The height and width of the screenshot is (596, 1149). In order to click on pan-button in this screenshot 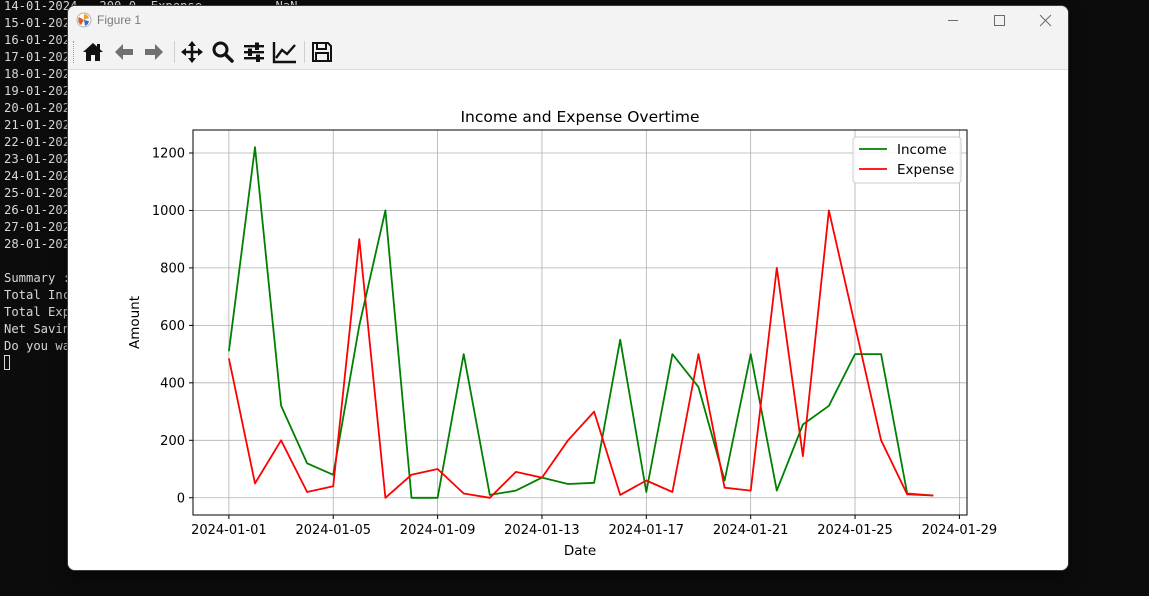, I will do `click(192, 52)`.